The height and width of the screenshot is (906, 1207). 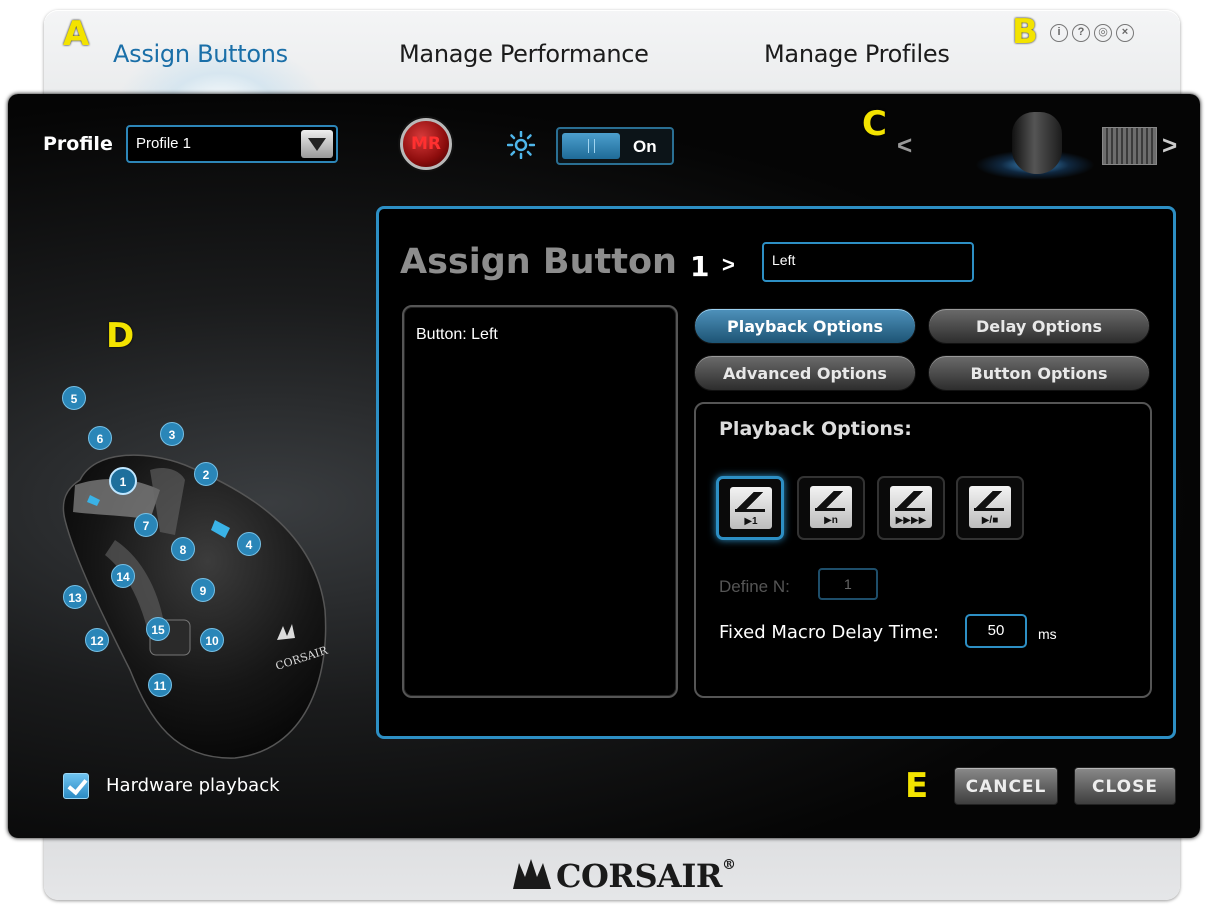 What do you see at coordinates (1047, 634) in the screenshot?
I see `fixed-delay-unit: ms` at bounding box center [1047, 634].